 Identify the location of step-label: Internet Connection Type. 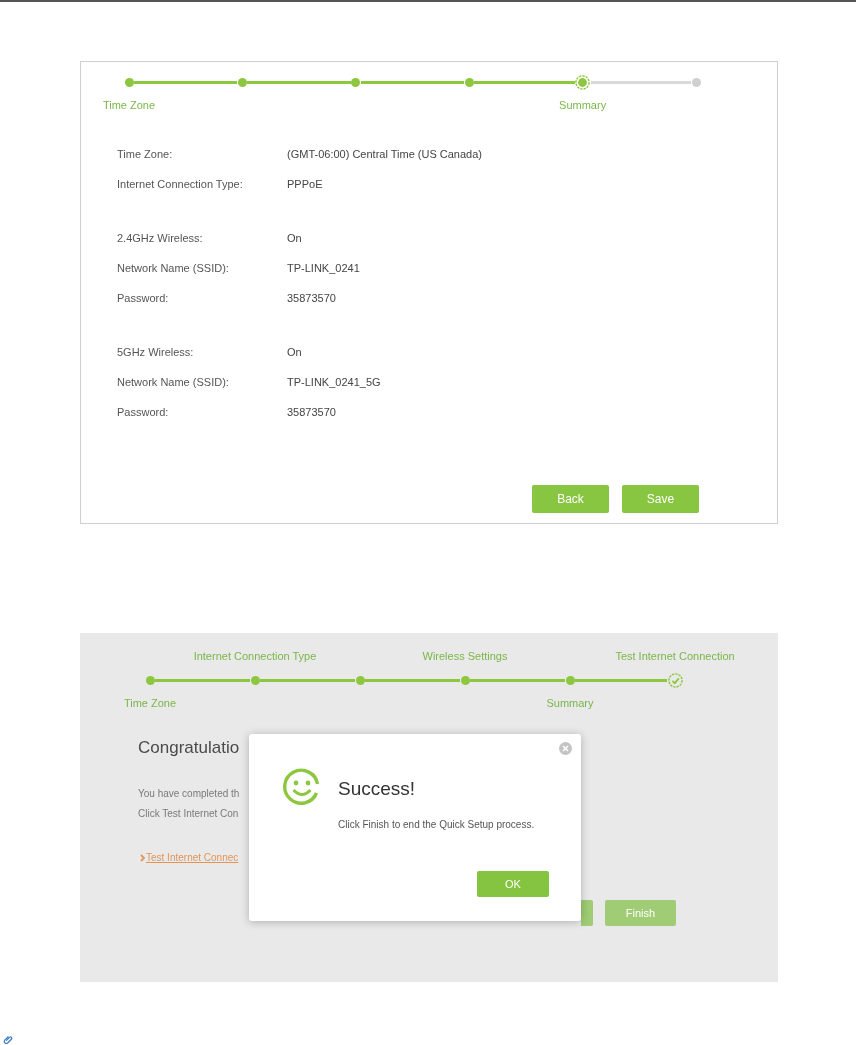
(255, 656).